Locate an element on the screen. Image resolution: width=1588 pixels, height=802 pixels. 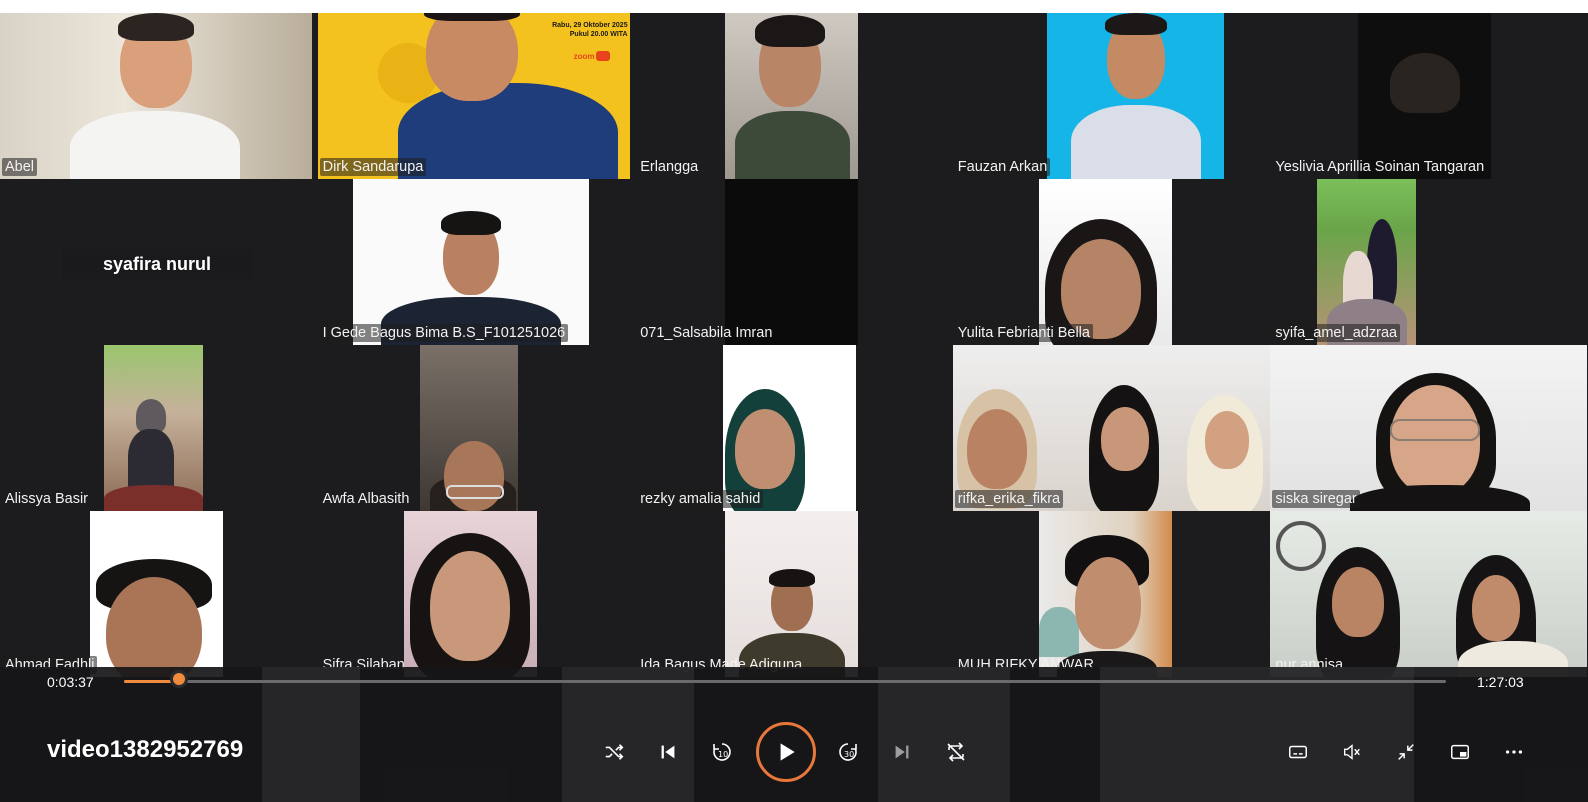
miniplayer-button is located at coordinates (1460, 752).